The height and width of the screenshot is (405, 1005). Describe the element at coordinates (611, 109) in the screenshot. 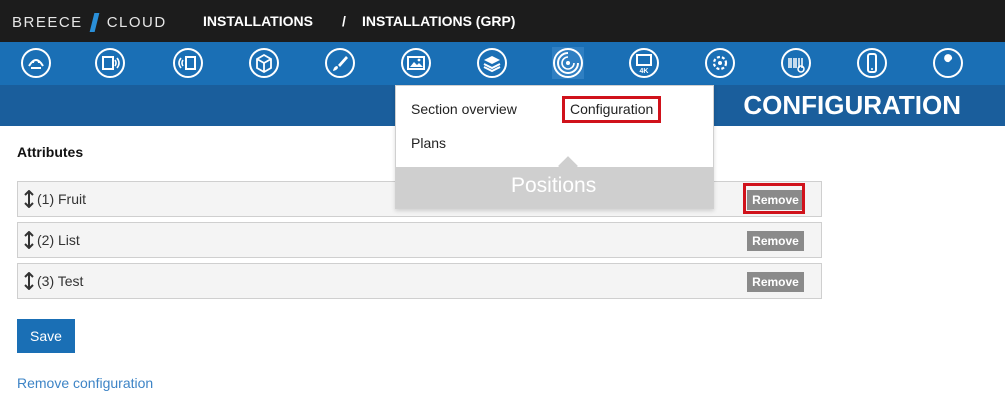

I see `menu-item-highlight` at that location.